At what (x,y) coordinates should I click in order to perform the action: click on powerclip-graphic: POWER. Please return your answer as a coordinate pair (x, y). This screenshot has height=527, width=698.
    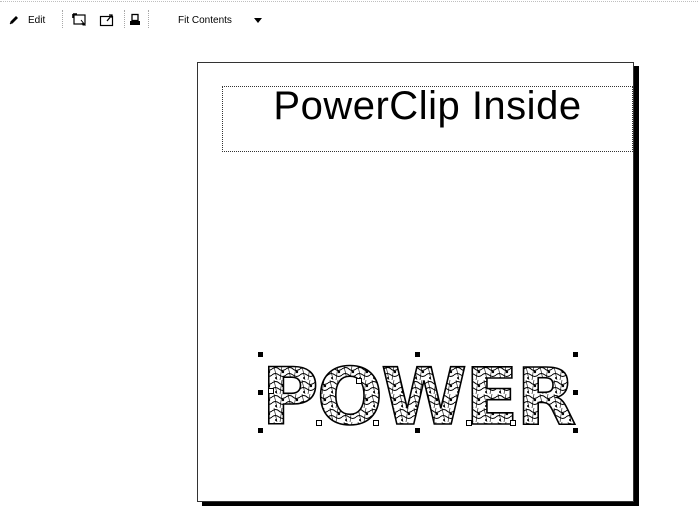
    Looking at the image, I should click on (419, 398).